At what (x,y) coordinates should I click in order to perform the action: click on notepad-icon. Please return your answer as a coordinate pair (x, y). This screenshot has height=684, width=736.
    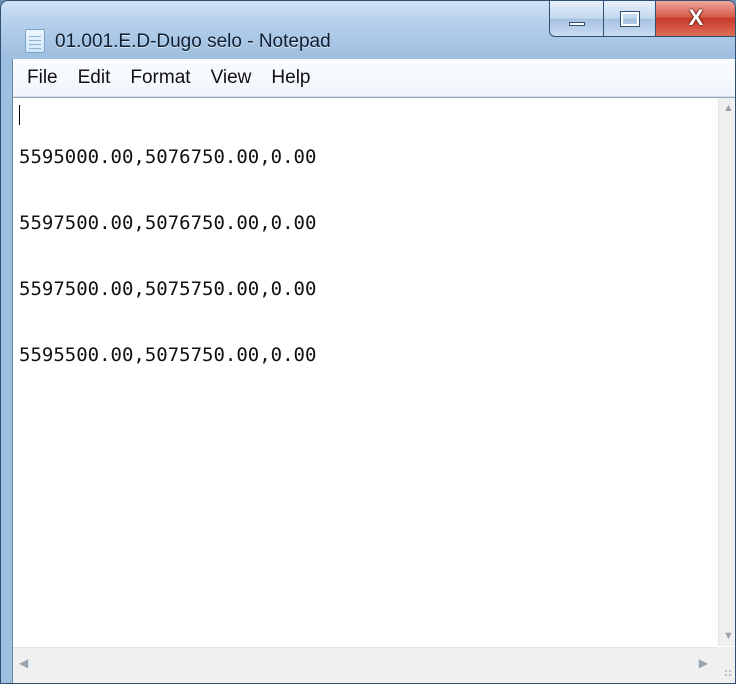
    Looking at the image, I should click on (35, 41).